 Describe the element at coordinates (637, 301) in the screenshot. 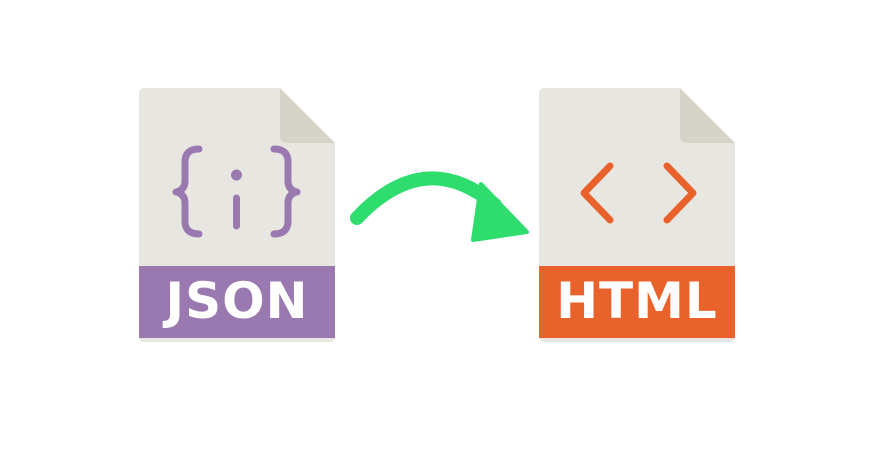

I see `html-label: HTML` at that location.